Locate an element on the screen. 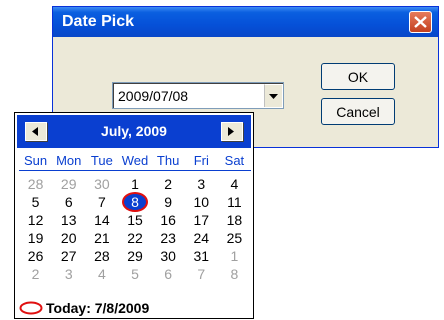 This screenshot has height=320, width=444. calendar-day-label: 23 is located at coordinates (168, 238).